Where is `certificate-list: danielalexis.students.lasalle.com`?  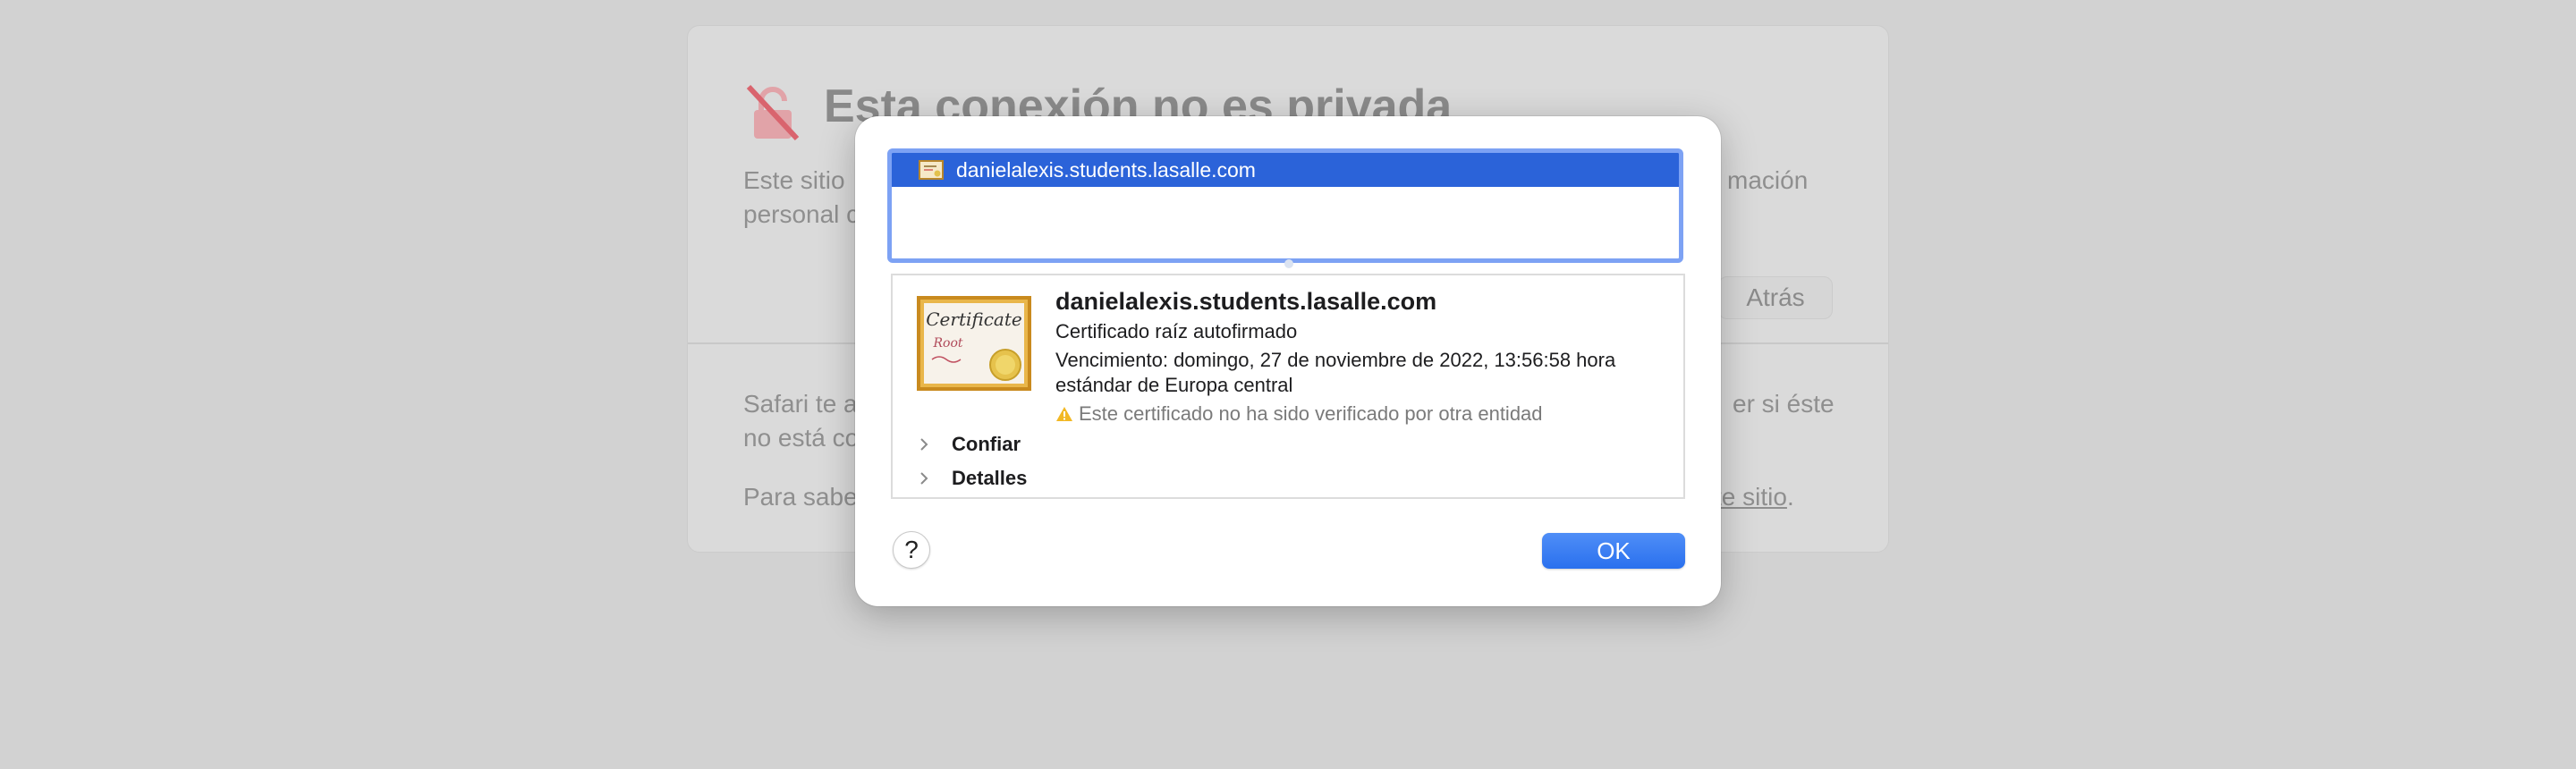
certificate-list: danielalexis.students.lasalle.com is located at coordinates (1285, 205).